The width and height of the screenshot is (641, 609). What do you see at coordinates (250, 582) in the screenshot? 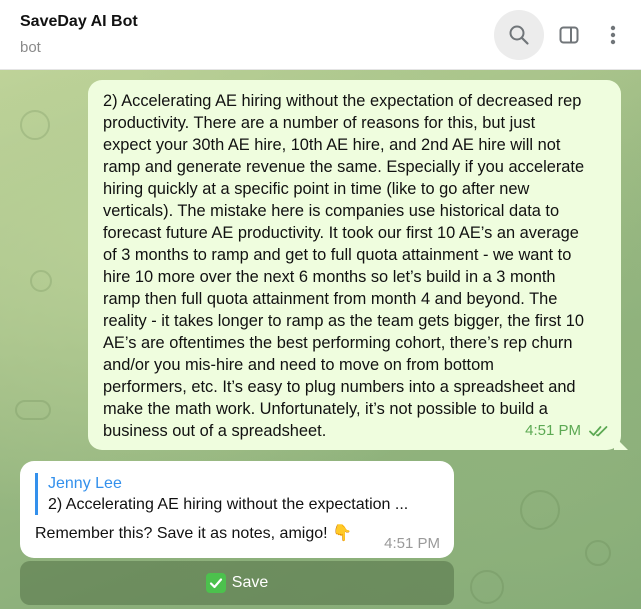
I see `save-button-label: Save` at bounding box center [250, 582].